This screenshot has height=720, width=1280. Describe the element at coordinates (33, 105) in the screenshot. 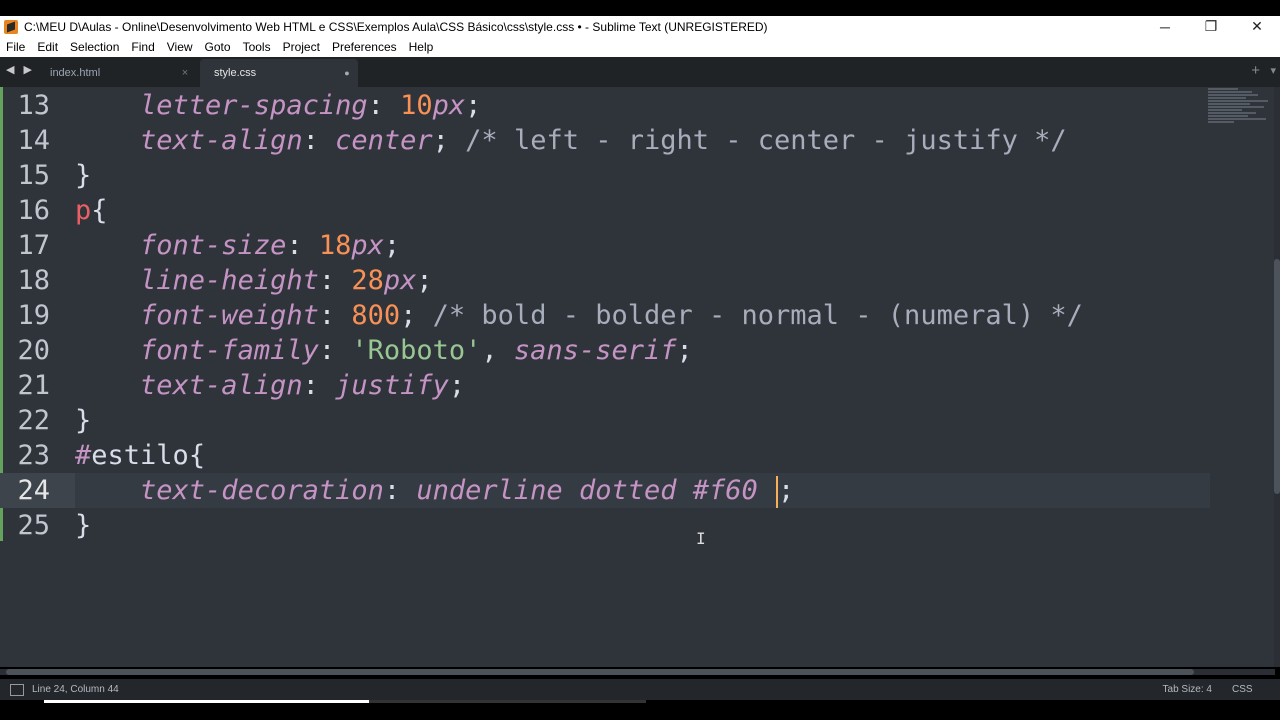

I see `line-number: 13` at that location.